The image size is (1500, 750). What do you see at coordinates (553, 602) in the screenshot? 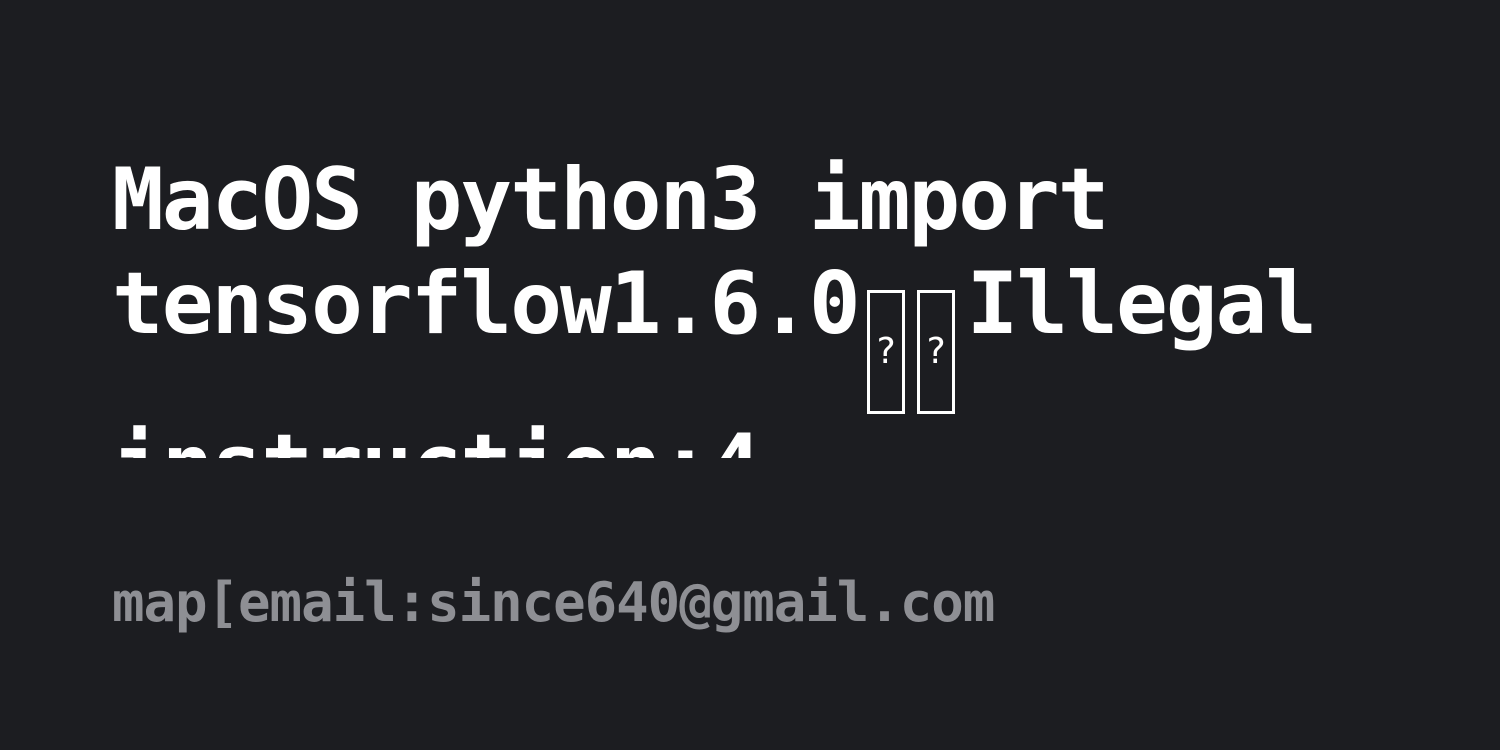
I see `author-email: map[email:since640@gmail.com` at bounding box center [553, 602].